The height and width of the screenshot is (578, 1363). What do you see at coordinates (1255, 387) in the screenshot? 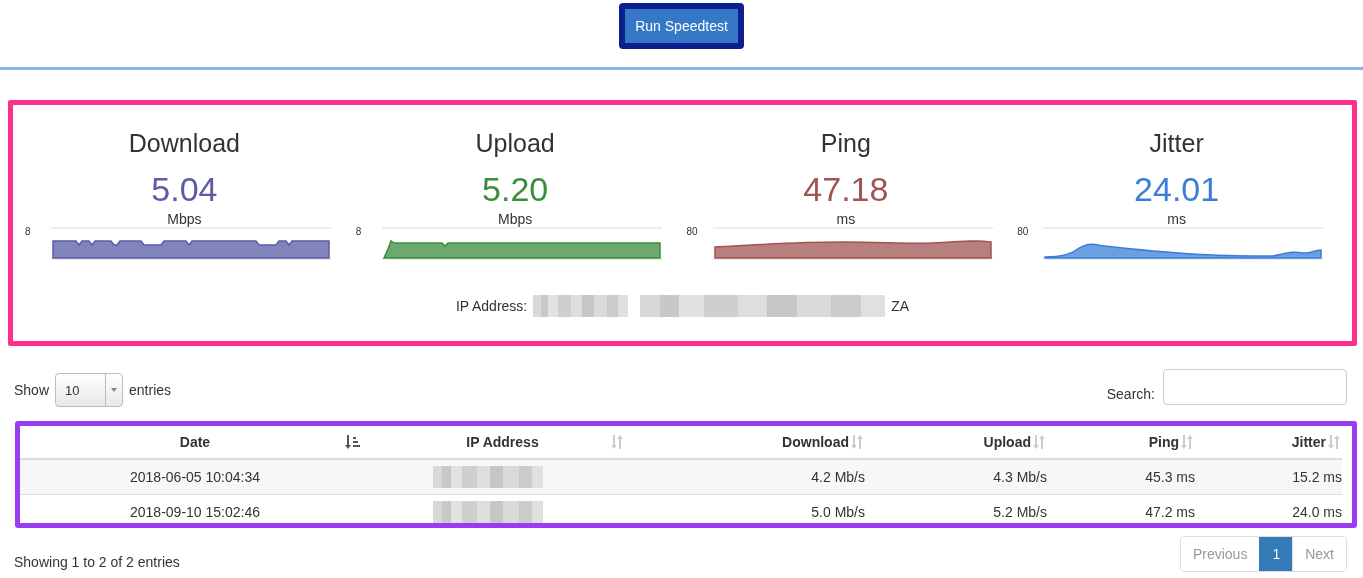
I see `search-field` at bounding box center [1255, 387].